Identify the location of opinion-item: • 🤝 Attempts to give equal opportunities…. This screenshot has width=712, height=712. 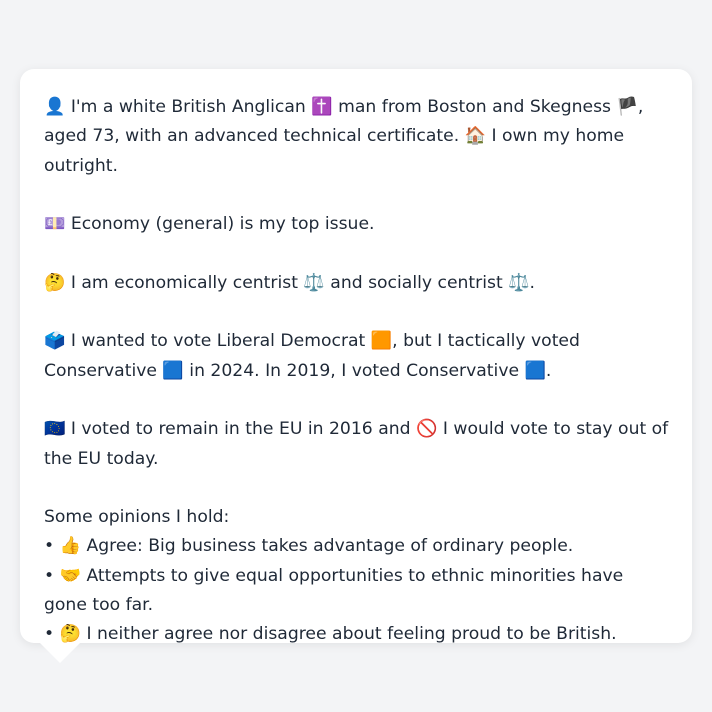
(334, 590).